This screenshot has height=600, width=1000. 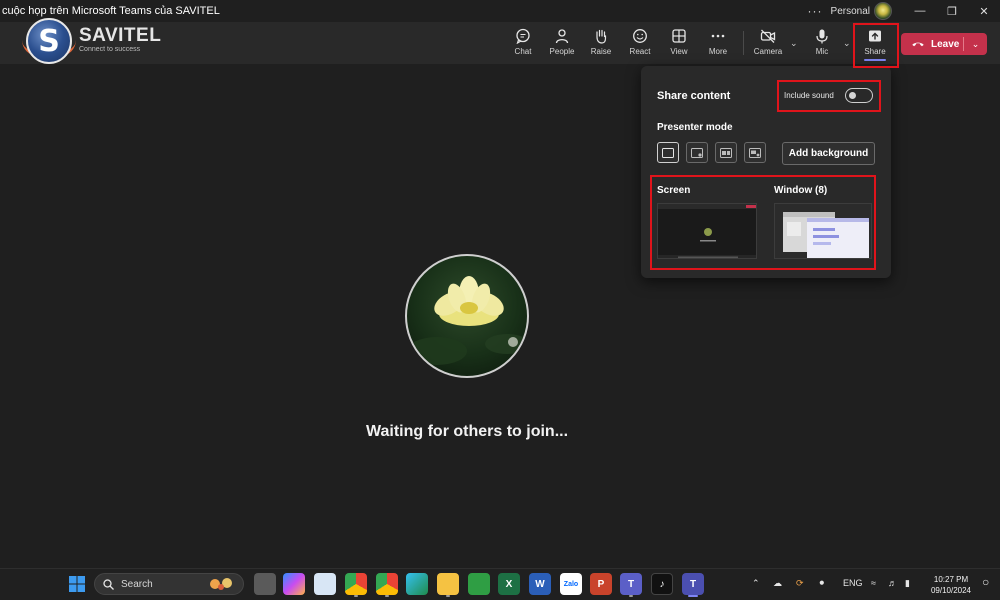 I want to click on volume-icon: ♬, so click(x=892, y=583).